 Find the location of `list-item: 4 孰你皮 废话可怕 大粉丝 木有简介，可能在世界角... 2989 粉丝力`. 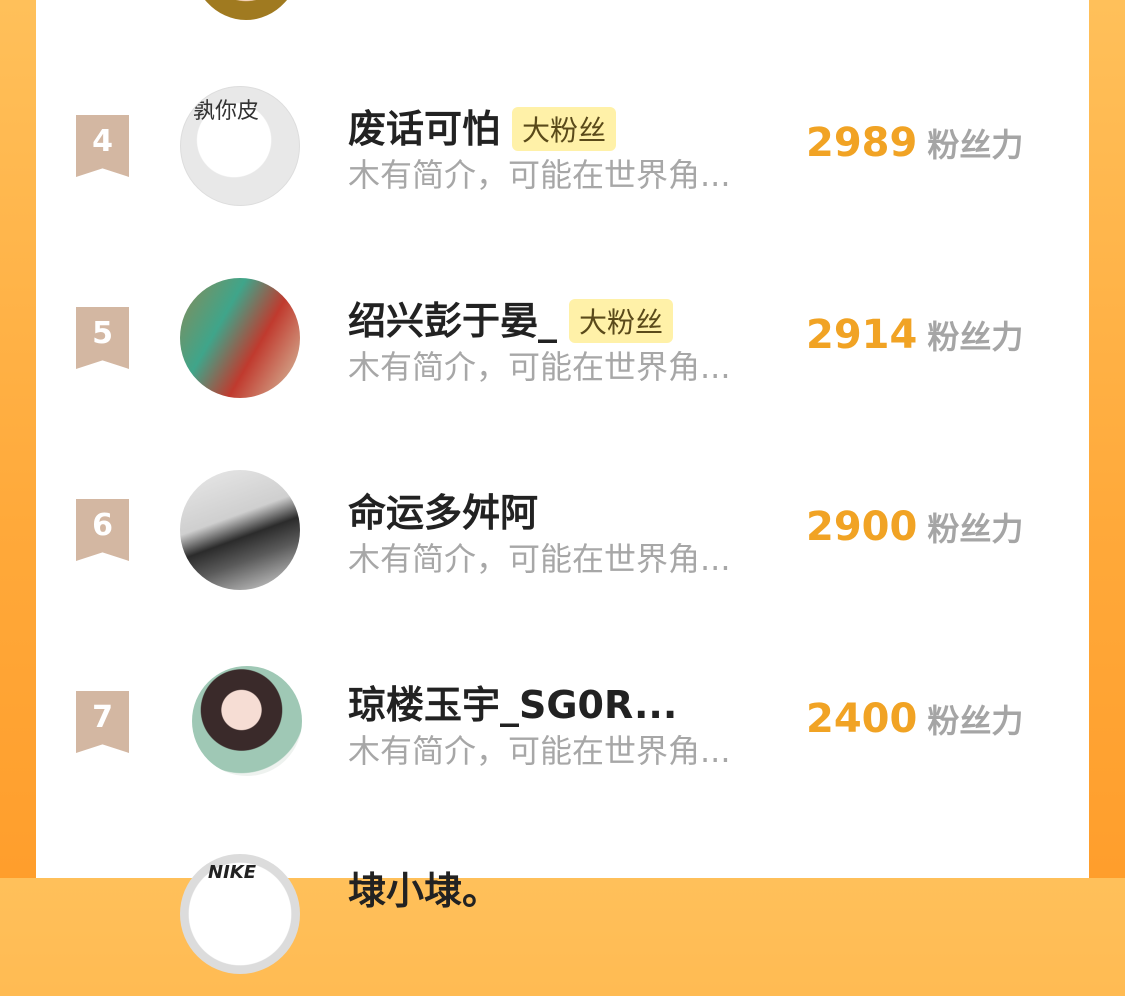

list-item: 4 孰你皮 废话可怕 大粉丝 木有简介，可能在世界角... 2989 粉丝力 is located at coordinates (562, 153).